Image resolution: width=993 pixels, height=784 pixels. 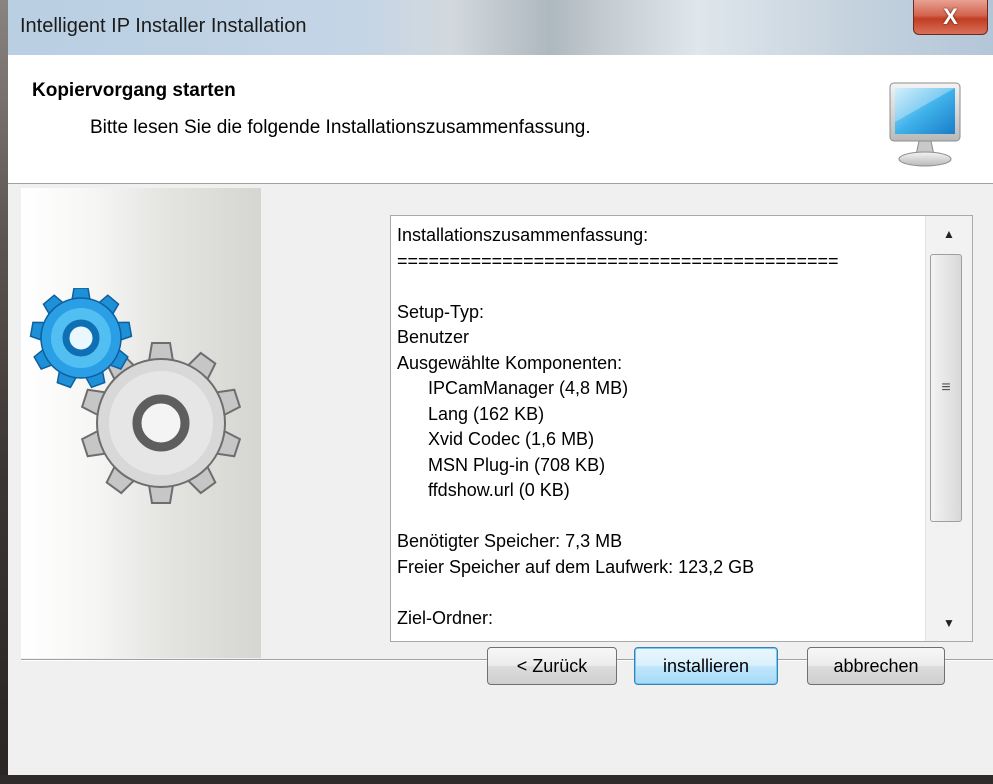 I want to click on chevron-down-icon: ▼, so click(x=949, y=623).